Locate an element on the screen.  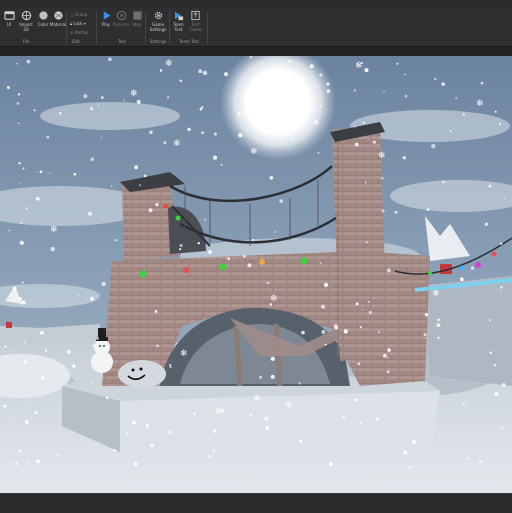
exit-game-button: Exit Game is located at coordinates (195, 21).